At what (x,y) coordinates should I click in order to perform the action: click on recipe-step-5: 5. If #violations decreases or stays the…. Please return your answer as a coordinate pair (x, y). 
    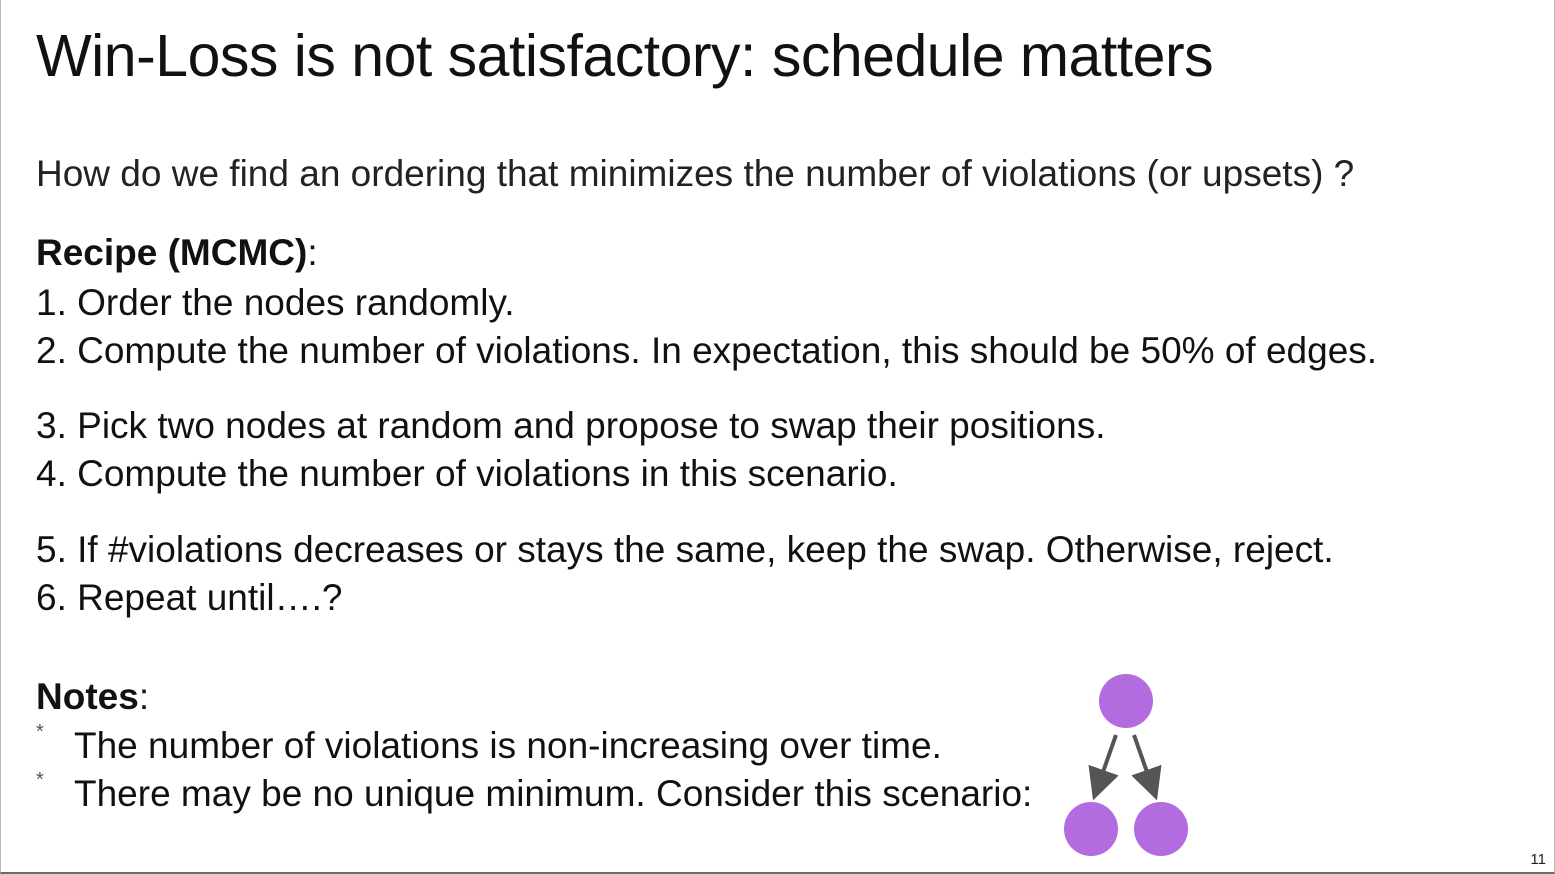
    Looking at the image, I should click on (685, 549).